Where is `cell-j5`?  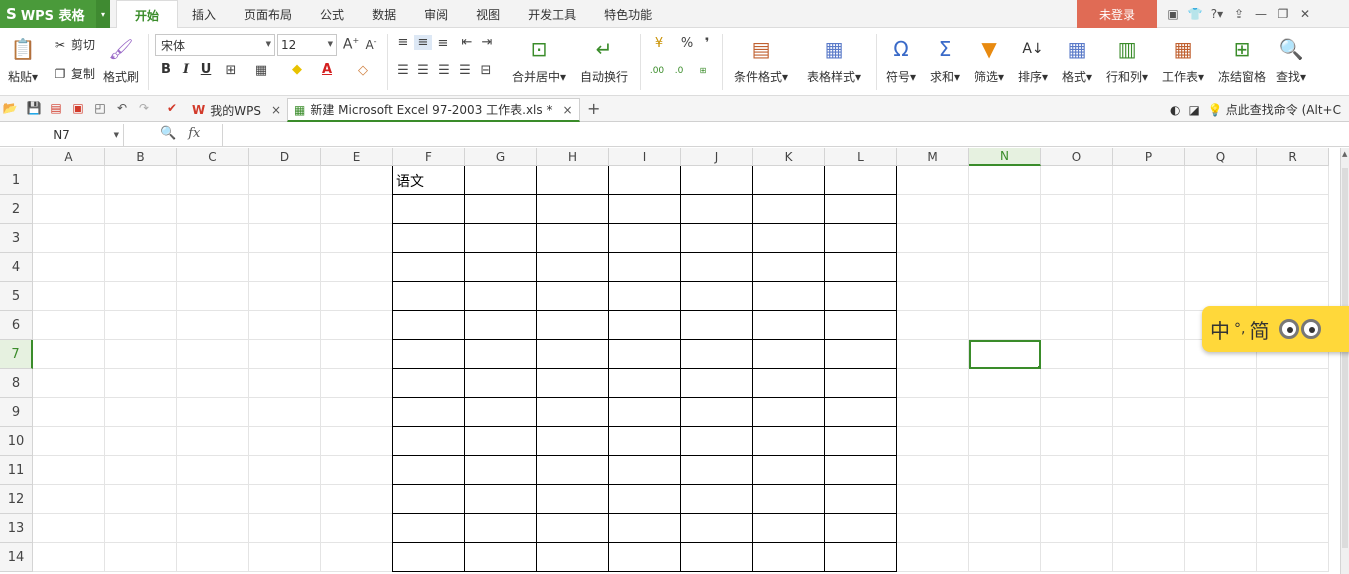 cell-j5 is located at coordinates (717, 296).